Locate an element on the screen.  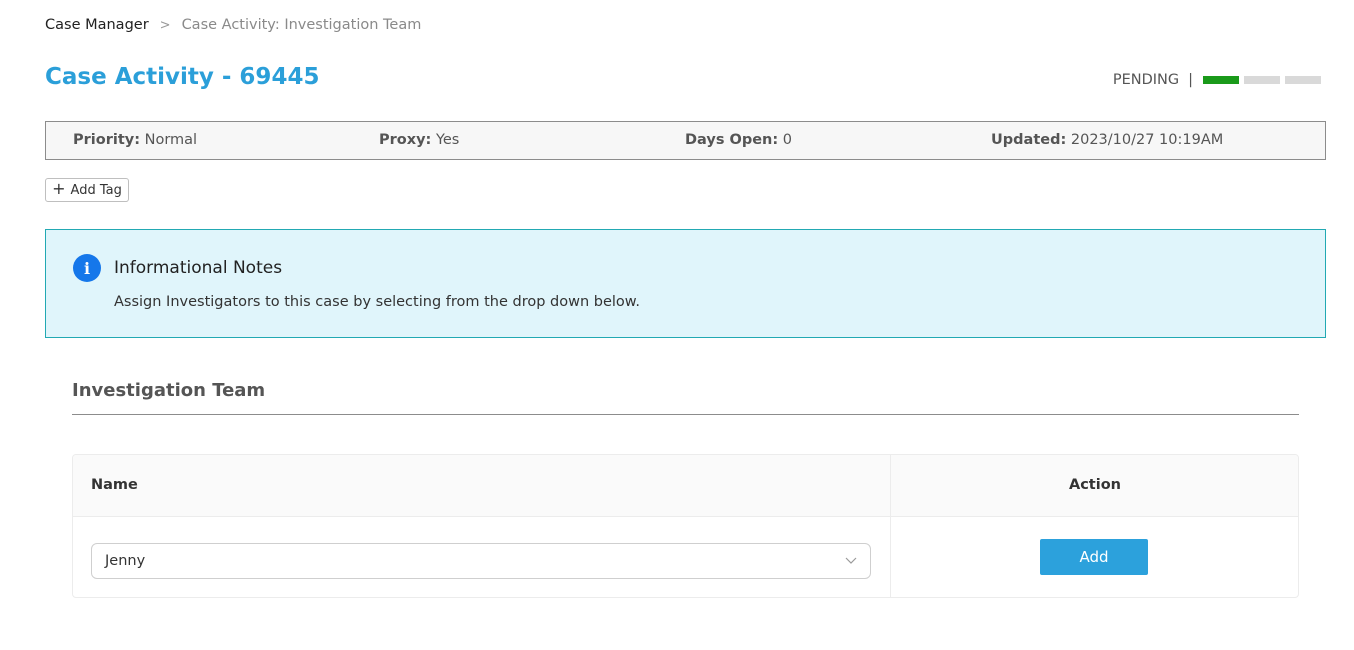
case-status: PENDING | is located at coordinates (1217, 80).